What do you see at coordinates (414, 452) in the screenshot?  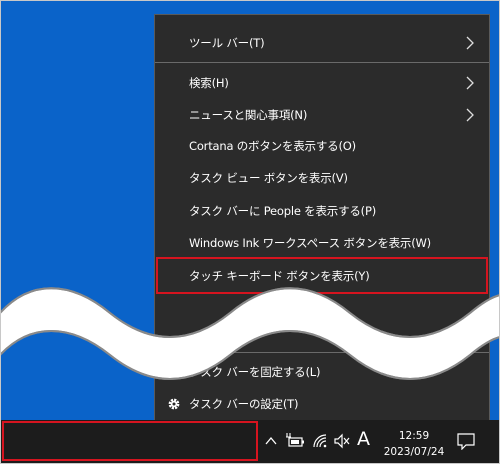 I see `clock-date: 2023/07/24` at bounding box center [414, 452].